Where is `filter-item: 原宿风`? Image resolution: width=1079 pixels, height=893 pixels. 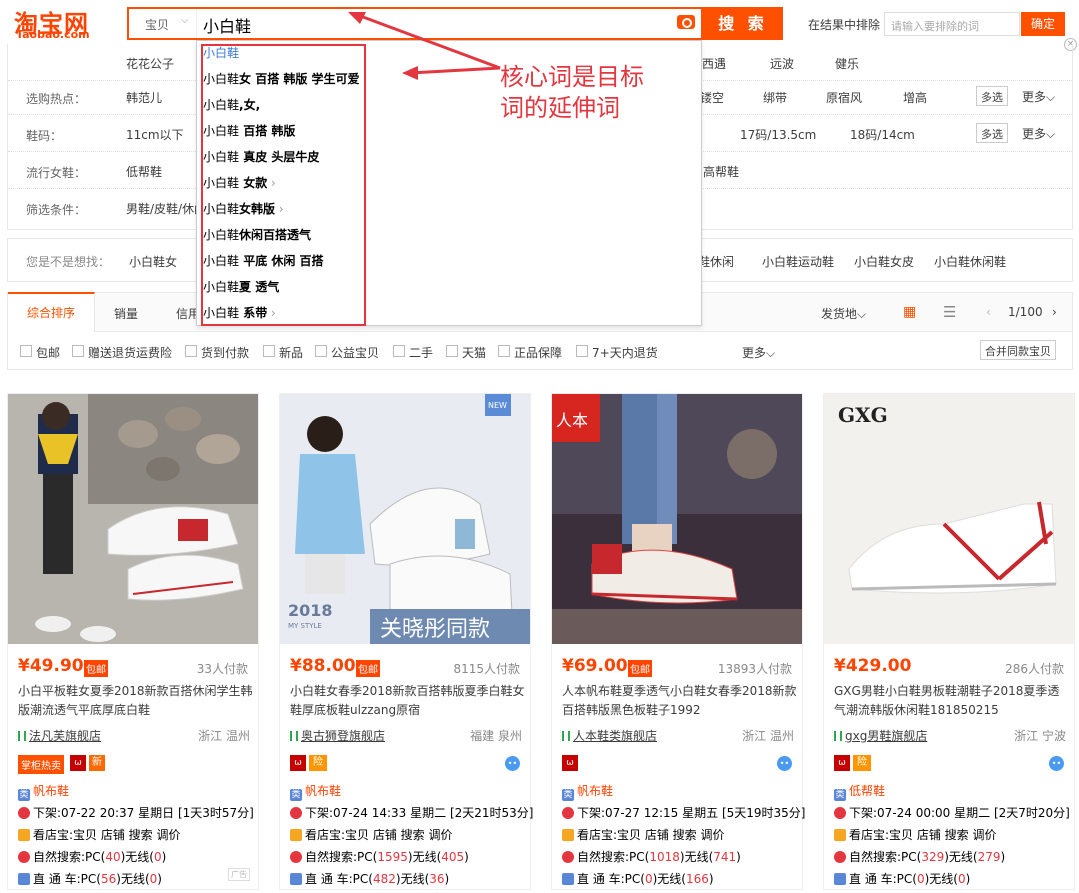 filter-item: 原宿风 is located at coordinates (844, 97).